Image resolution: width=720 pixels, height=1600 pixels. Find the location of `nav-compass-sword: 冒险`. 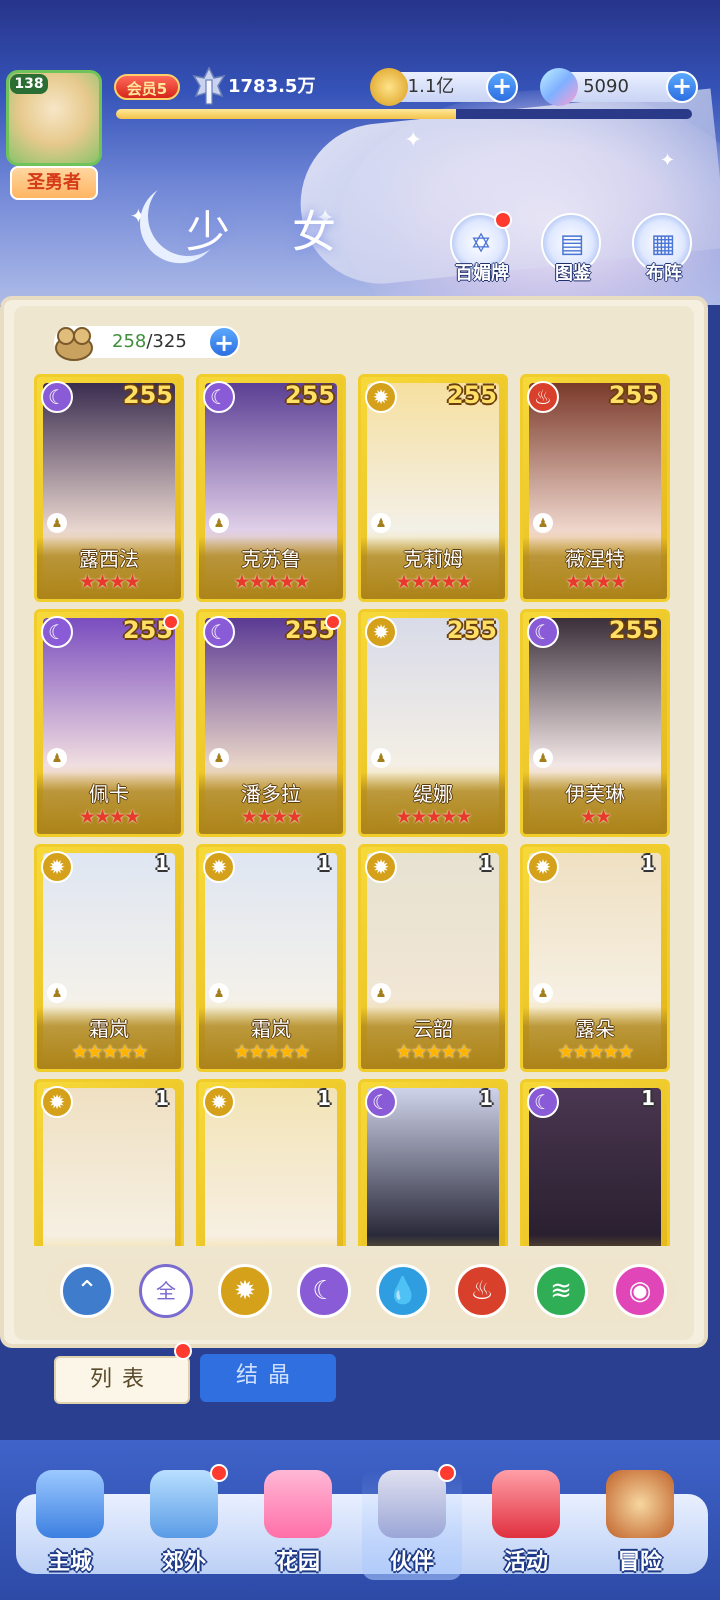

nav-compass-sword: 冒险 is located at coordinates (640, 1525).